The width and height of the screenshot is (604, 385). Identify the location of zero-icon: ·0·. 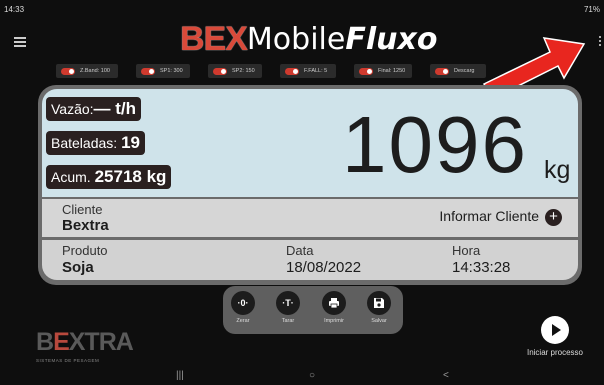
(243, 303).